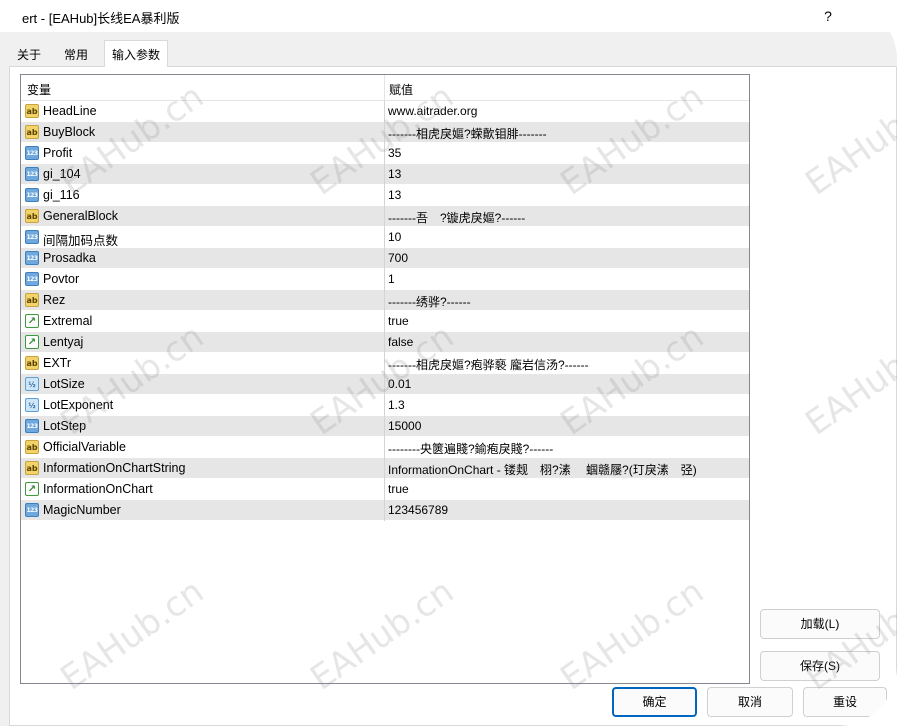  What do you see at coordinates (82, 510) in the screenshot?
I see `variable-name: MagicNumber` at bounding box center [82, 510].